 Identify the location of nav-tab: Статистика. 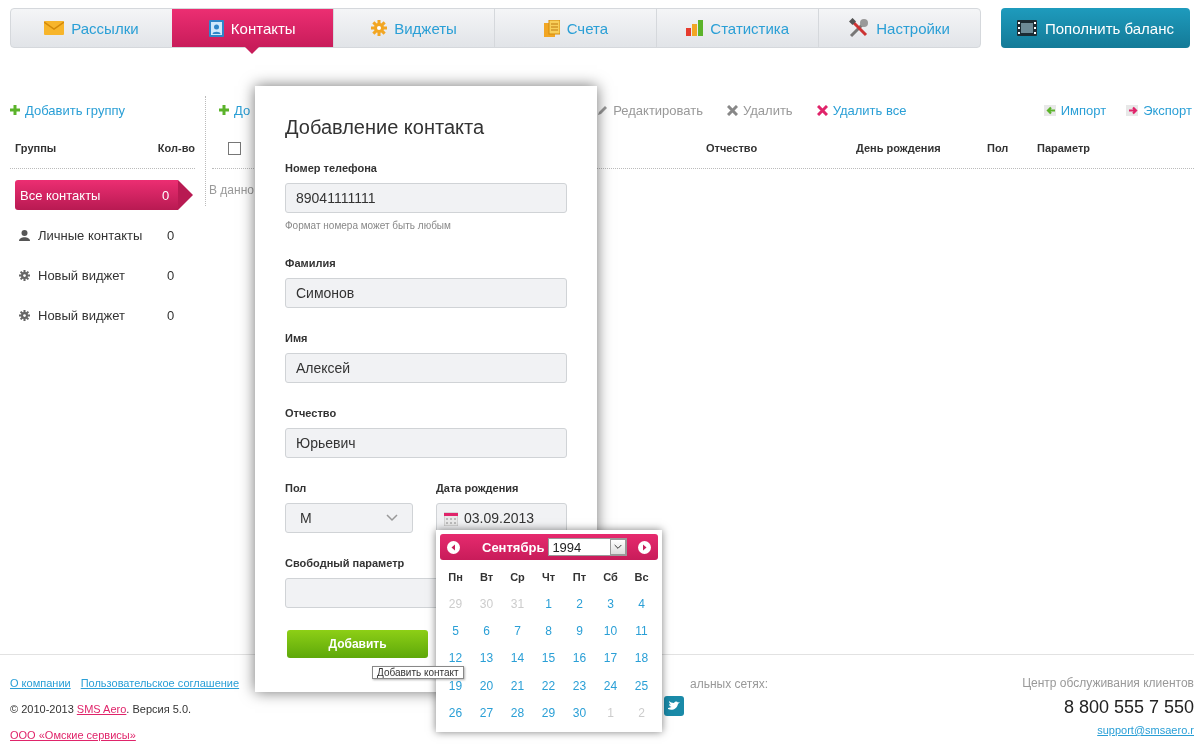
(737, 28).